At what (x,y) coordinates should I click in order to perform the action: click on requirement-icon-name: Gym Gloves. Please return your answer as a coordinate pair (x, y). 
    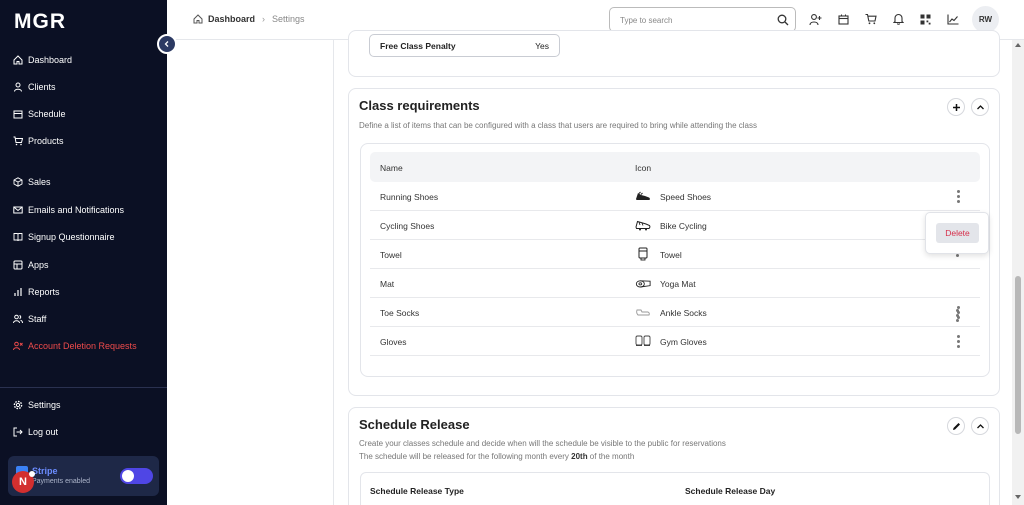
    Looking at the image, I should click on (683, 342).